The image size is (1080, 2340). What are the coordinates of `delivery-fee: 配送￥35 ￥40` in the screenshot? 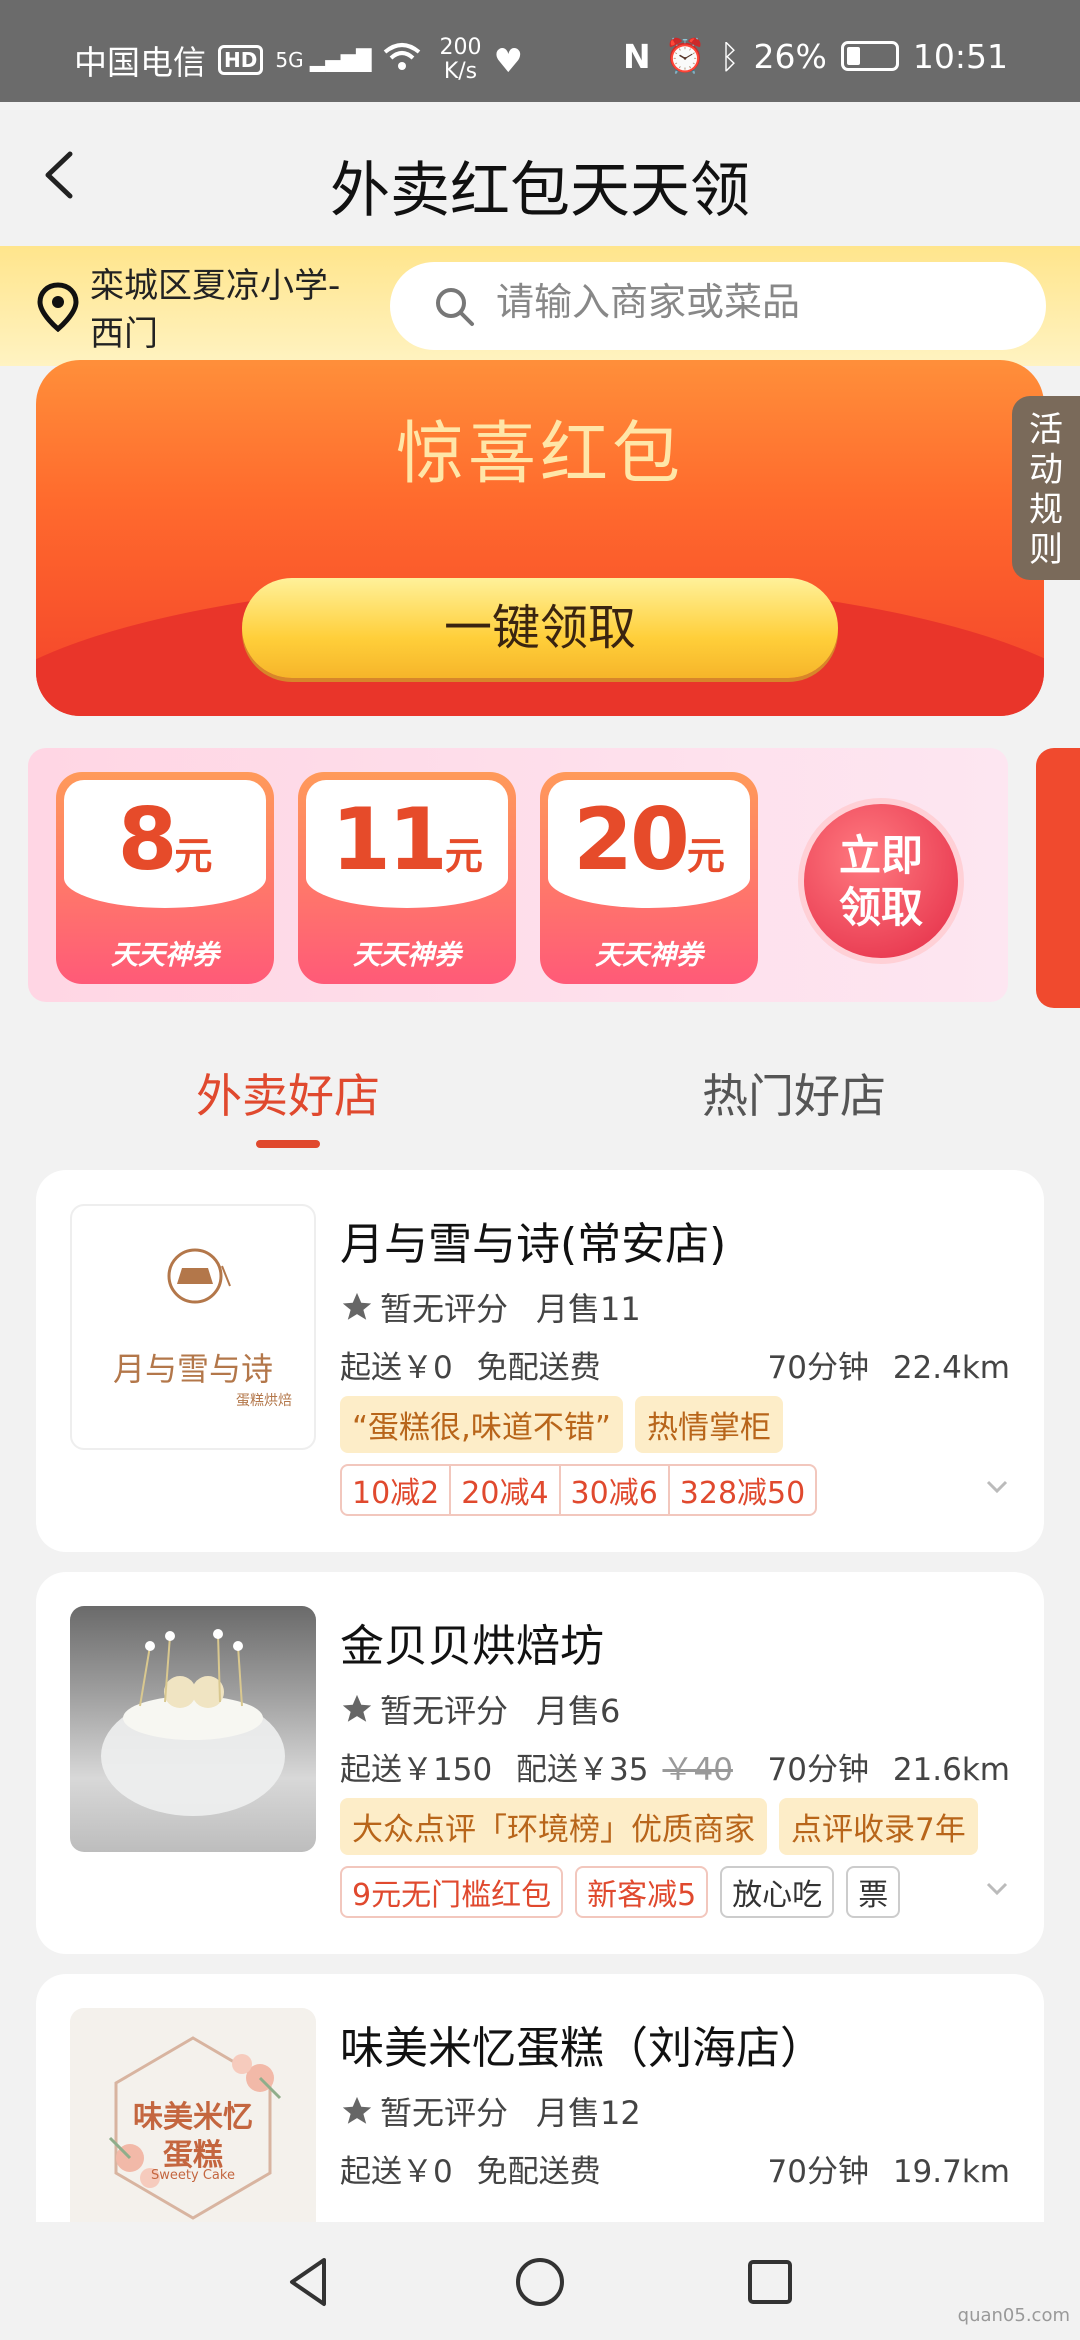 It's located at (624, 1770).